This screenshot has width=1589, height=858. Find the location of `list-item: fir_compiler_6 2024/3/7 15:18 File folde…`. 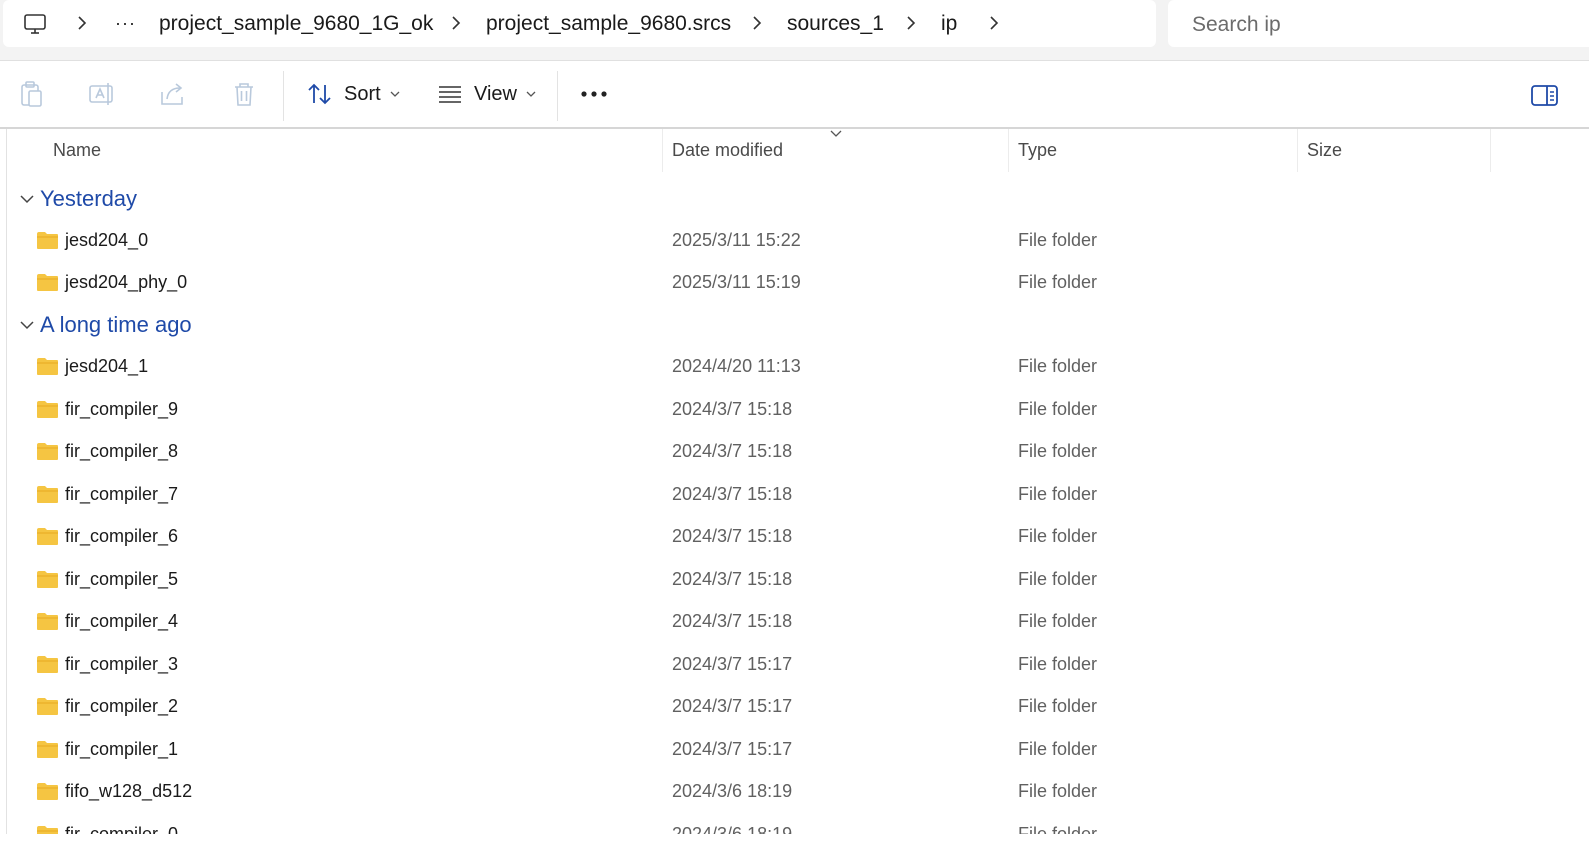

list-item: fir_compiler_6 2024/3/7 15:18 File folde… is located at coordinates (794, 537).